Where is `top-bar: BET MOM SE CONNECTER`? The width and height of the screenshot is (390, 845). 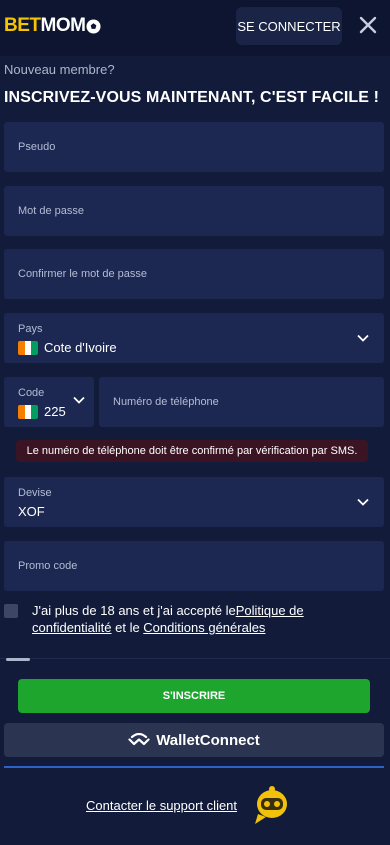
top-bar: BET MOM SE CONNECTER is located at coordinates (195, 28).